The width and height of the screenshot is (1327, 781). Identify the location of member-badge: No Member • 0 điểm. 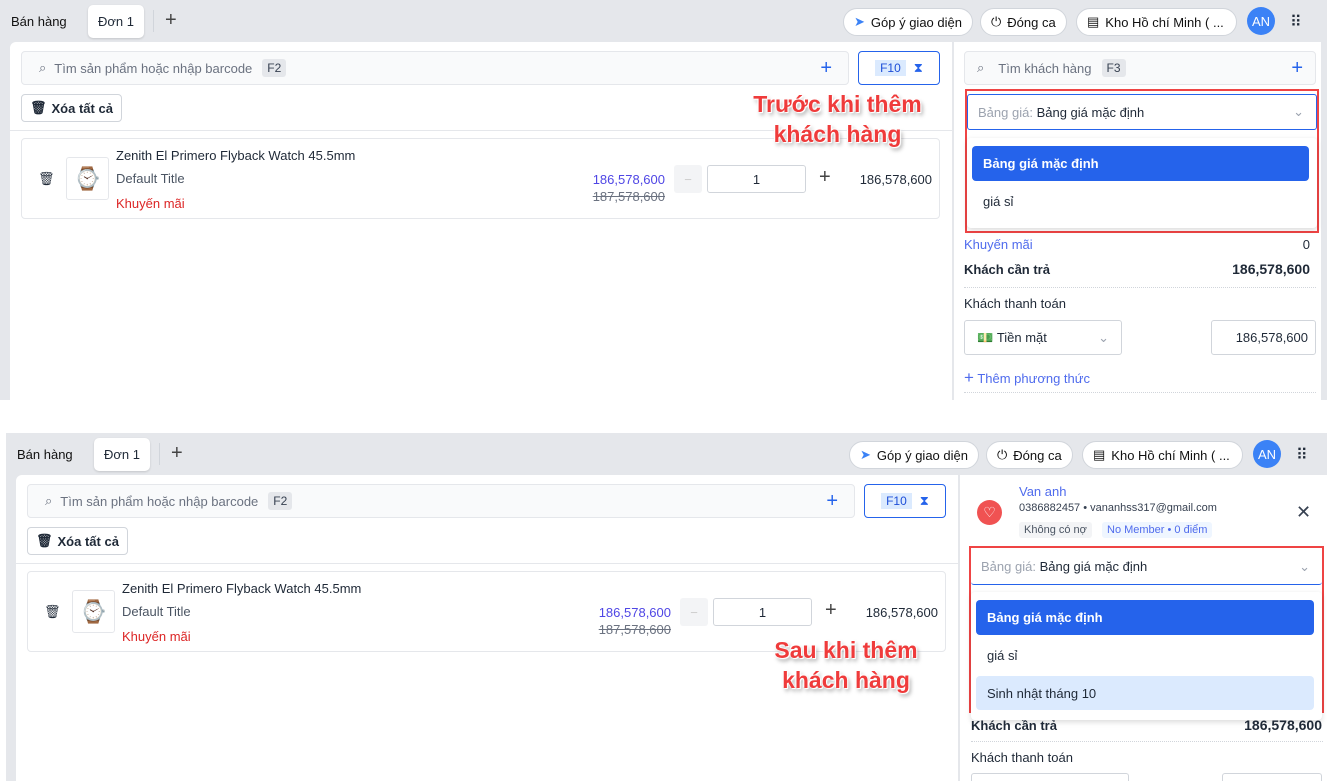
(1157, 530).